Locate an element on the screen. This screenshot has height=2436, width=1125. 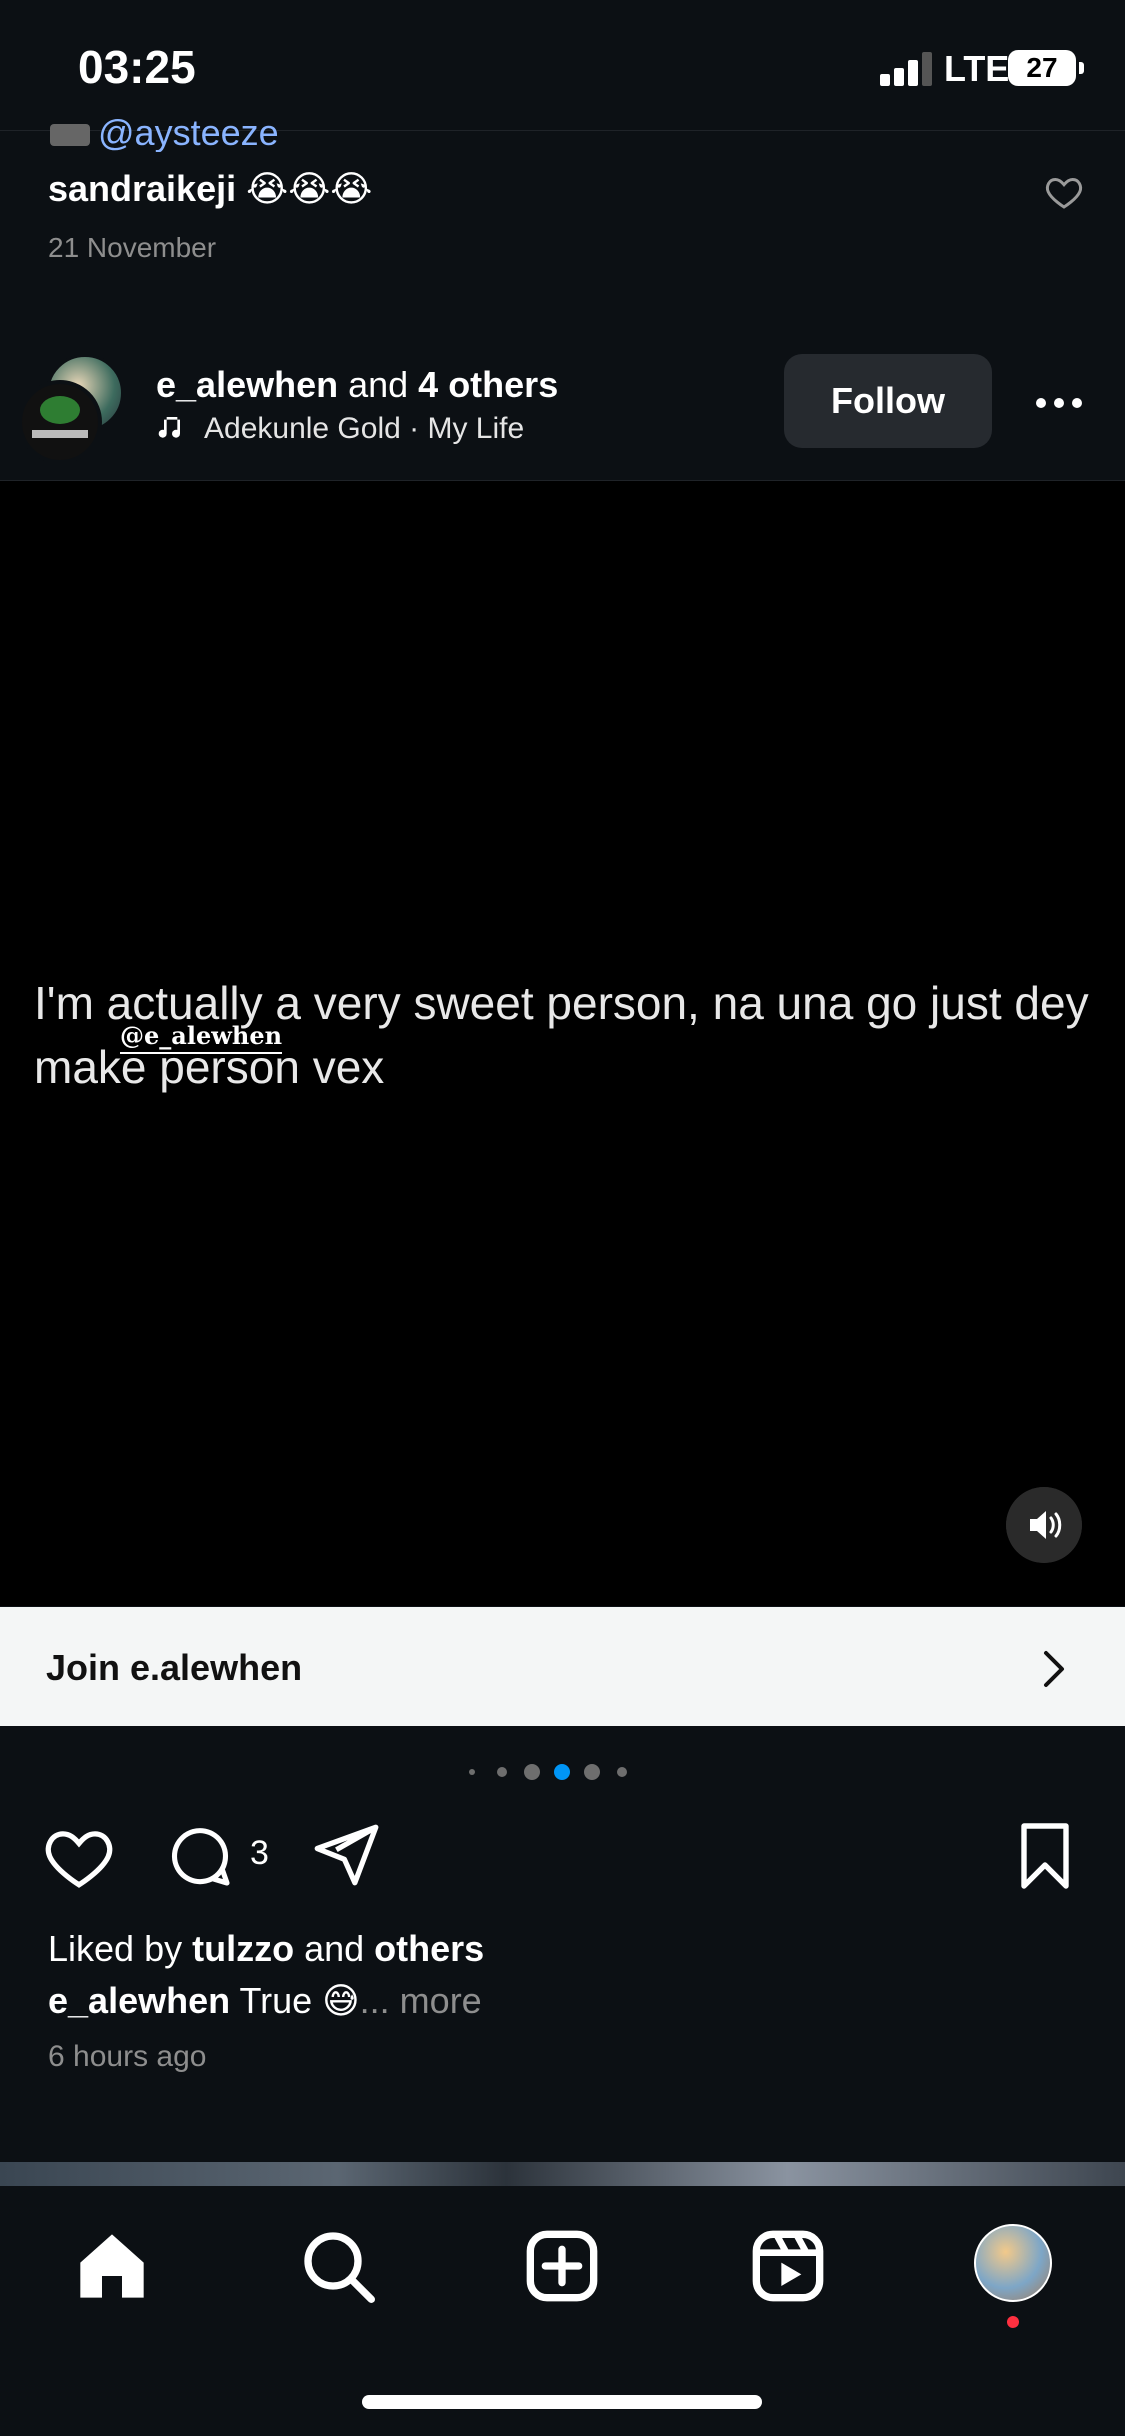
caption-user: e_alewhen is located at coordinates (139, 2000).